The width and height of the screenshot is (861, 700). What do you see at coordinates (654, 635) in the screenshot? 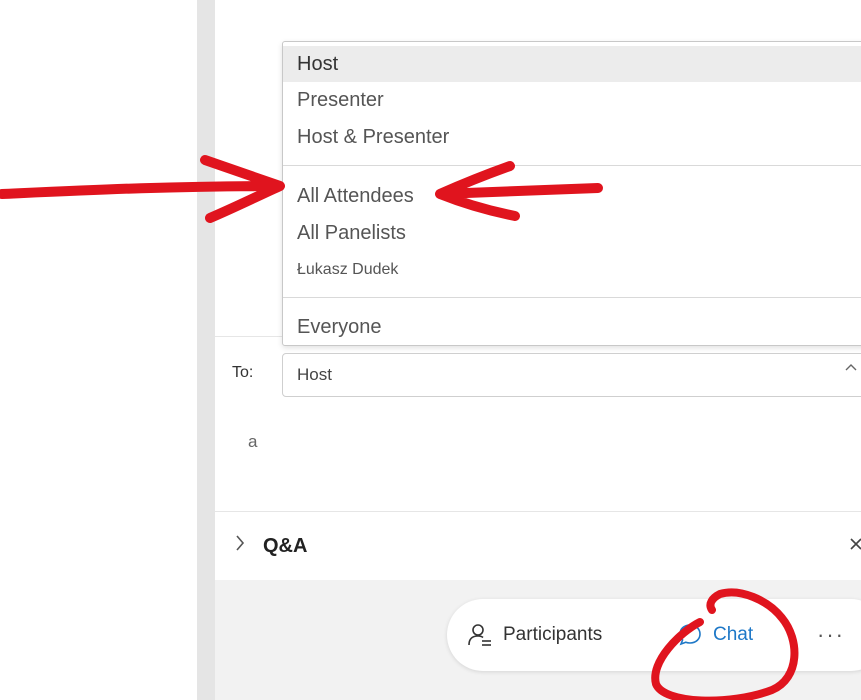
I see `bottom-toolbar: Participants Chat ···` at bounding box center [654, 635].